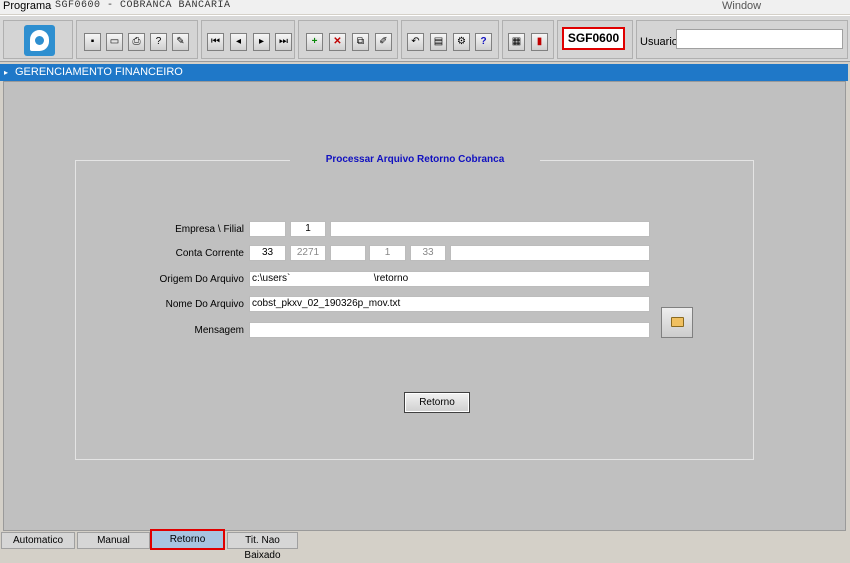 The width and height of the screenshot is (850, 563). Describe the element at coordinates (308, 229) in the screenshot. I see `filial-field: 1` at that location.